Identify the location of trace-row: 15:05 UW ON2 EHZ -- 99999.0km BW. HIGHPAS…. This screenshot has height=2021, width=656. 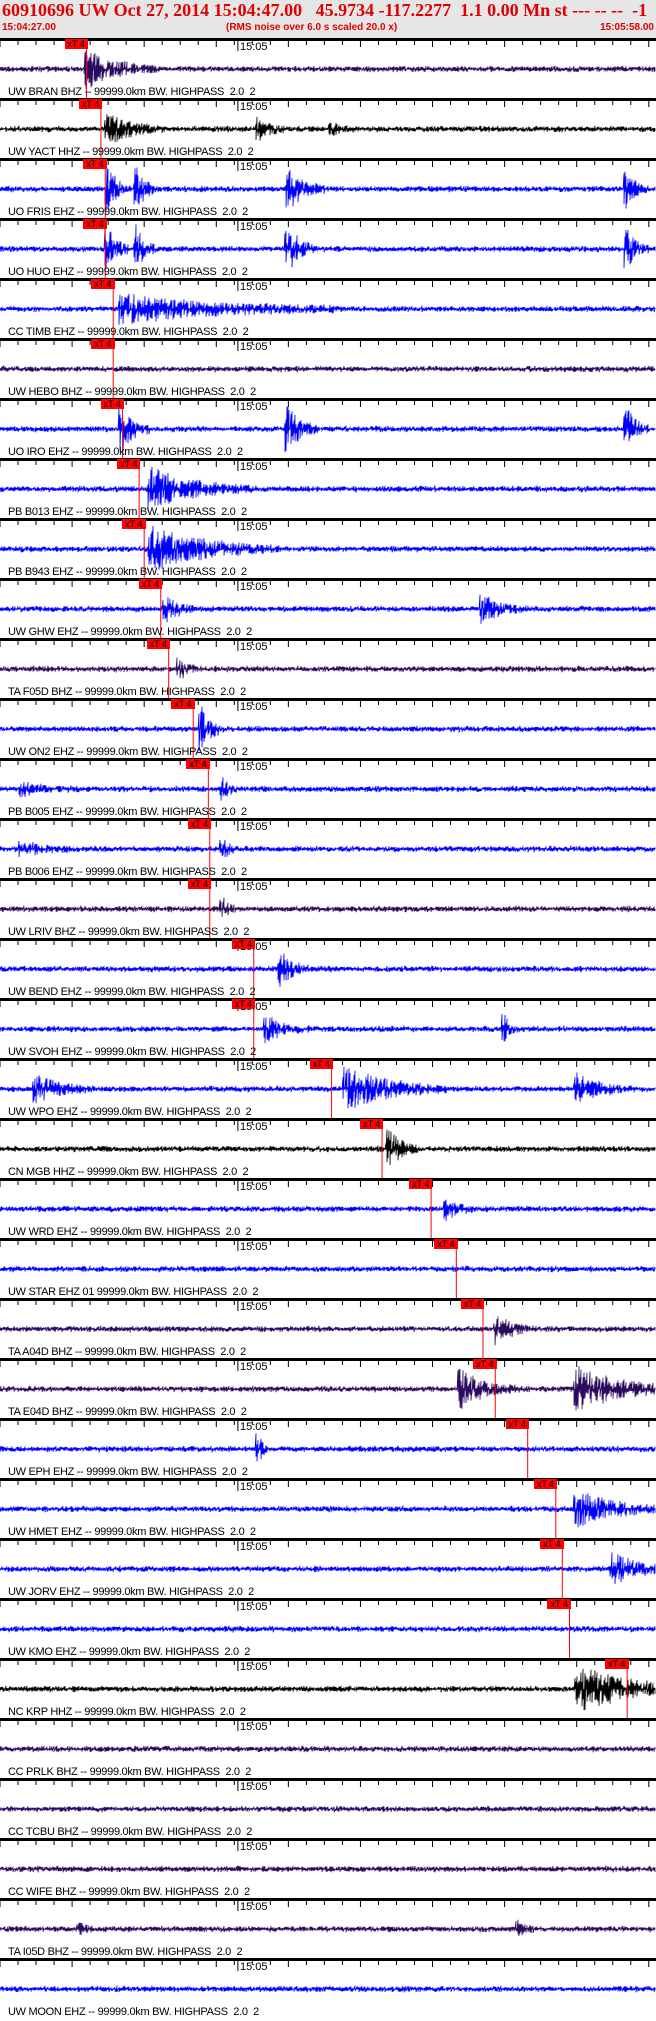
(328, 729).